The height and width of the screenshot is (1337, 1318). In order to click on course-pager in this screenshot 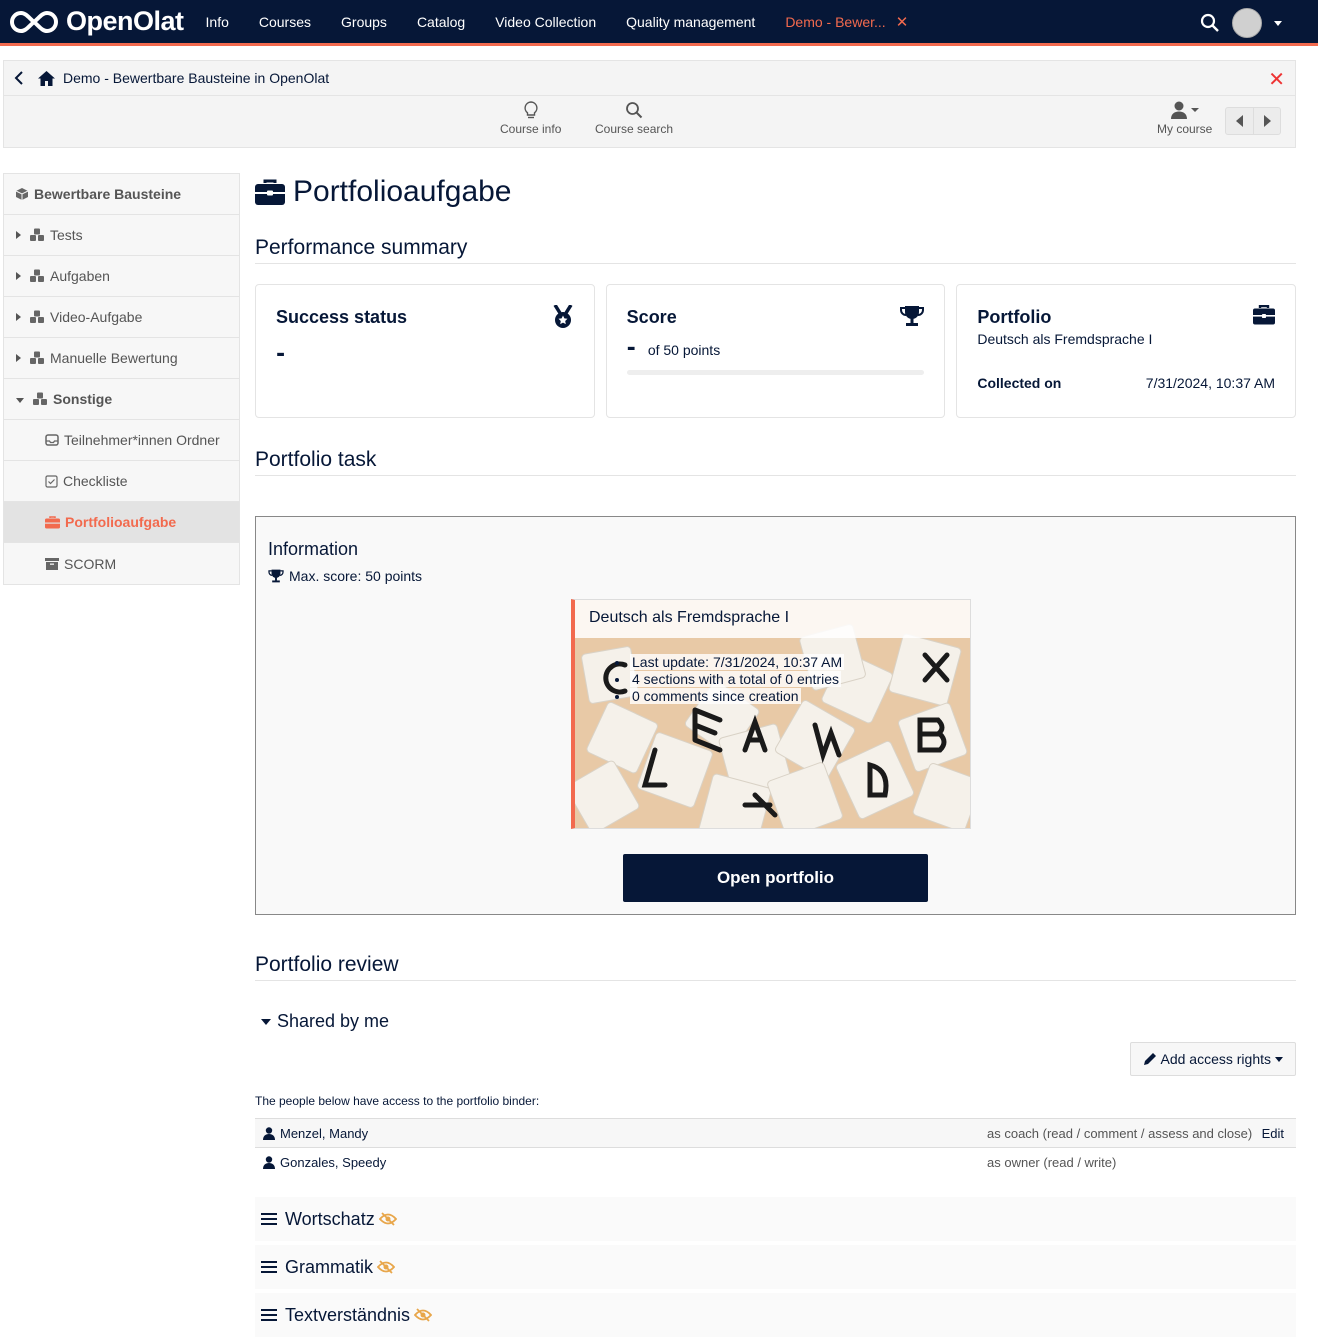, I will do `click(1253, 121)`.